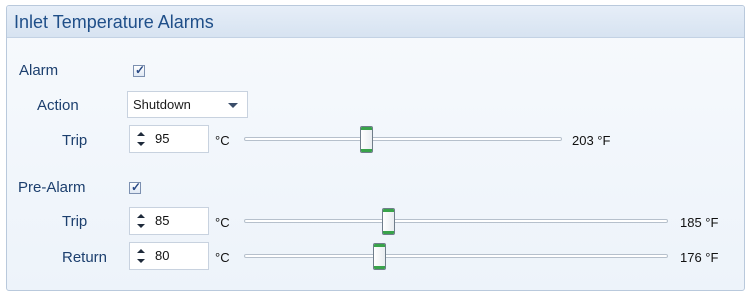 This screenshot has width=752, height=296. I want to click on pre-alarm-label: Pre-Alarm, so click(52, 187).